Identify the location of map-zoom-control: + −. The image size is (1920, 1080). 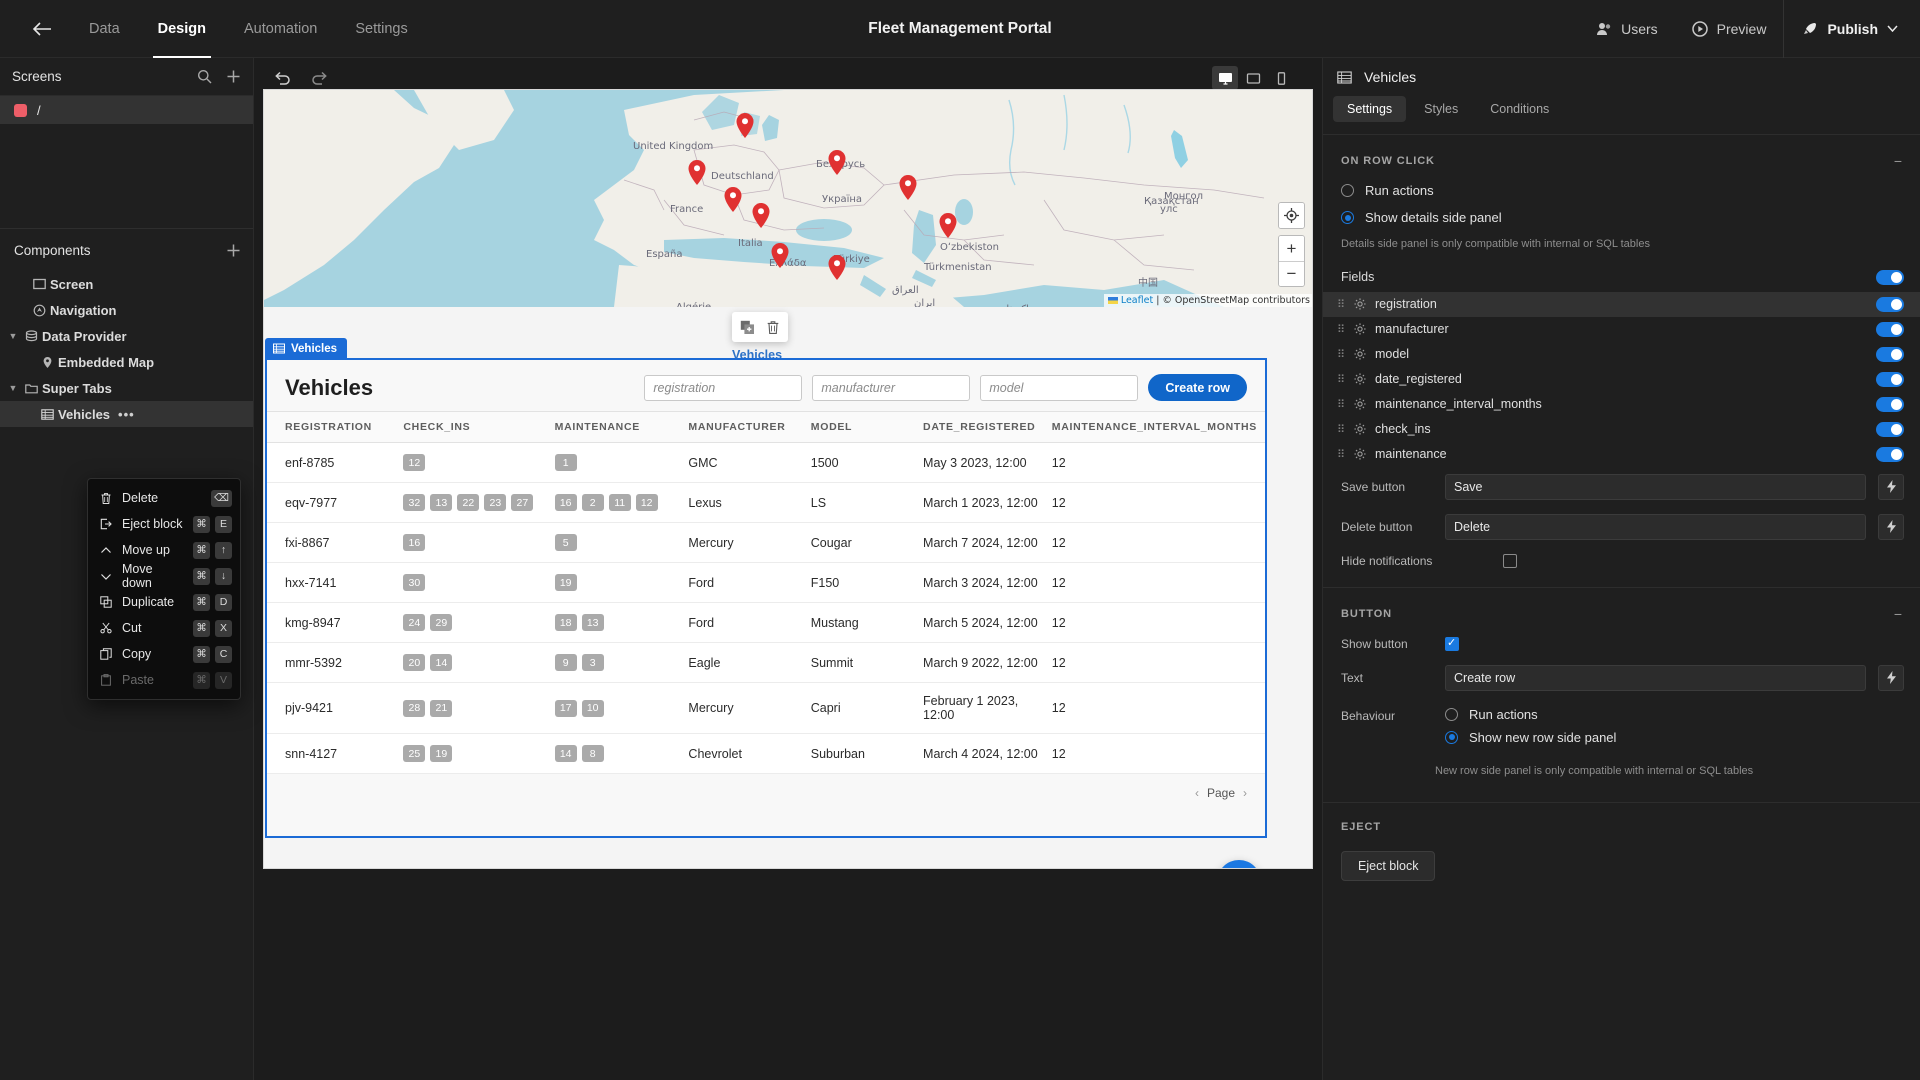
(1291, 261).